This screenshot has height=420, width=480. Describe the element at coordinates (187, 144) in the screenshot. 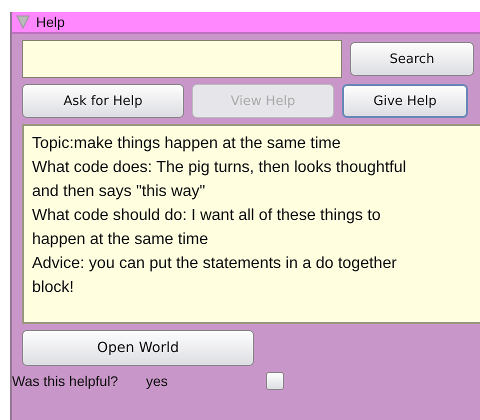

I see `help-text: Topic:make things happen at the same time` at that location.